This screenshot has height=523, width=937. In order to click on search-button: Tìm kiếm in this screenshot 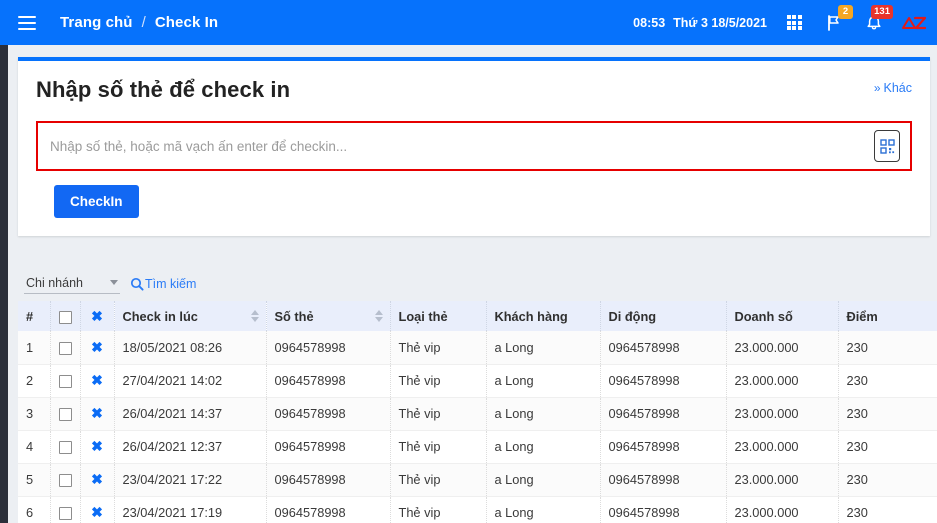, I will do `click(163, 284)`.